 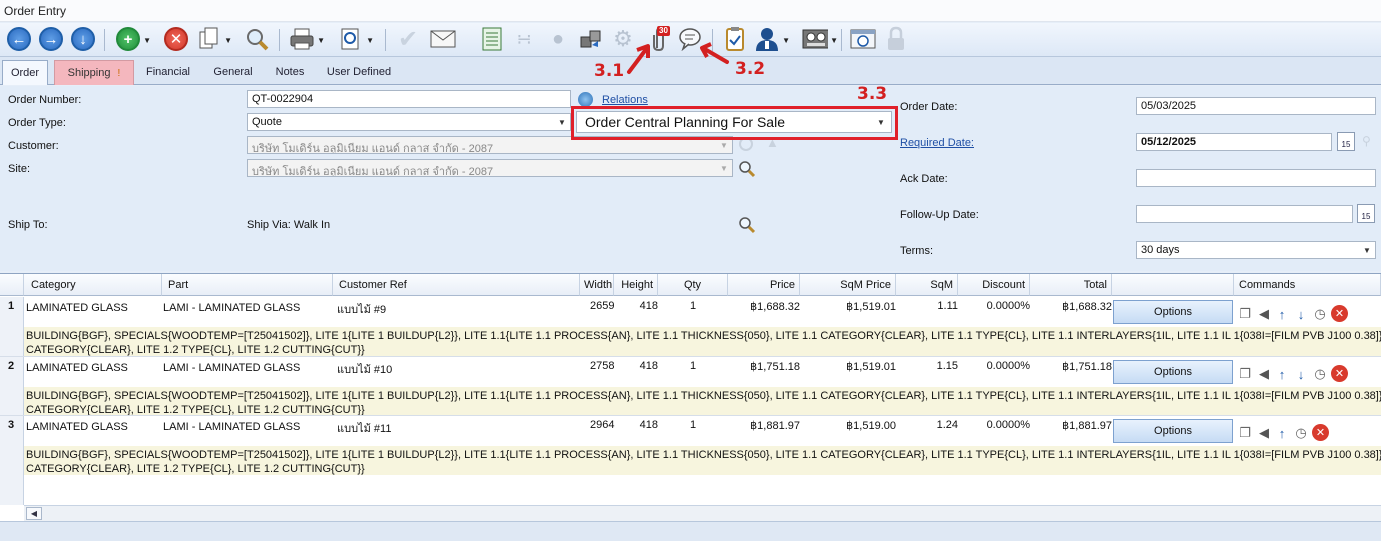 I want to click on column-header-sqm: SqM, so click(x=927, y=285).